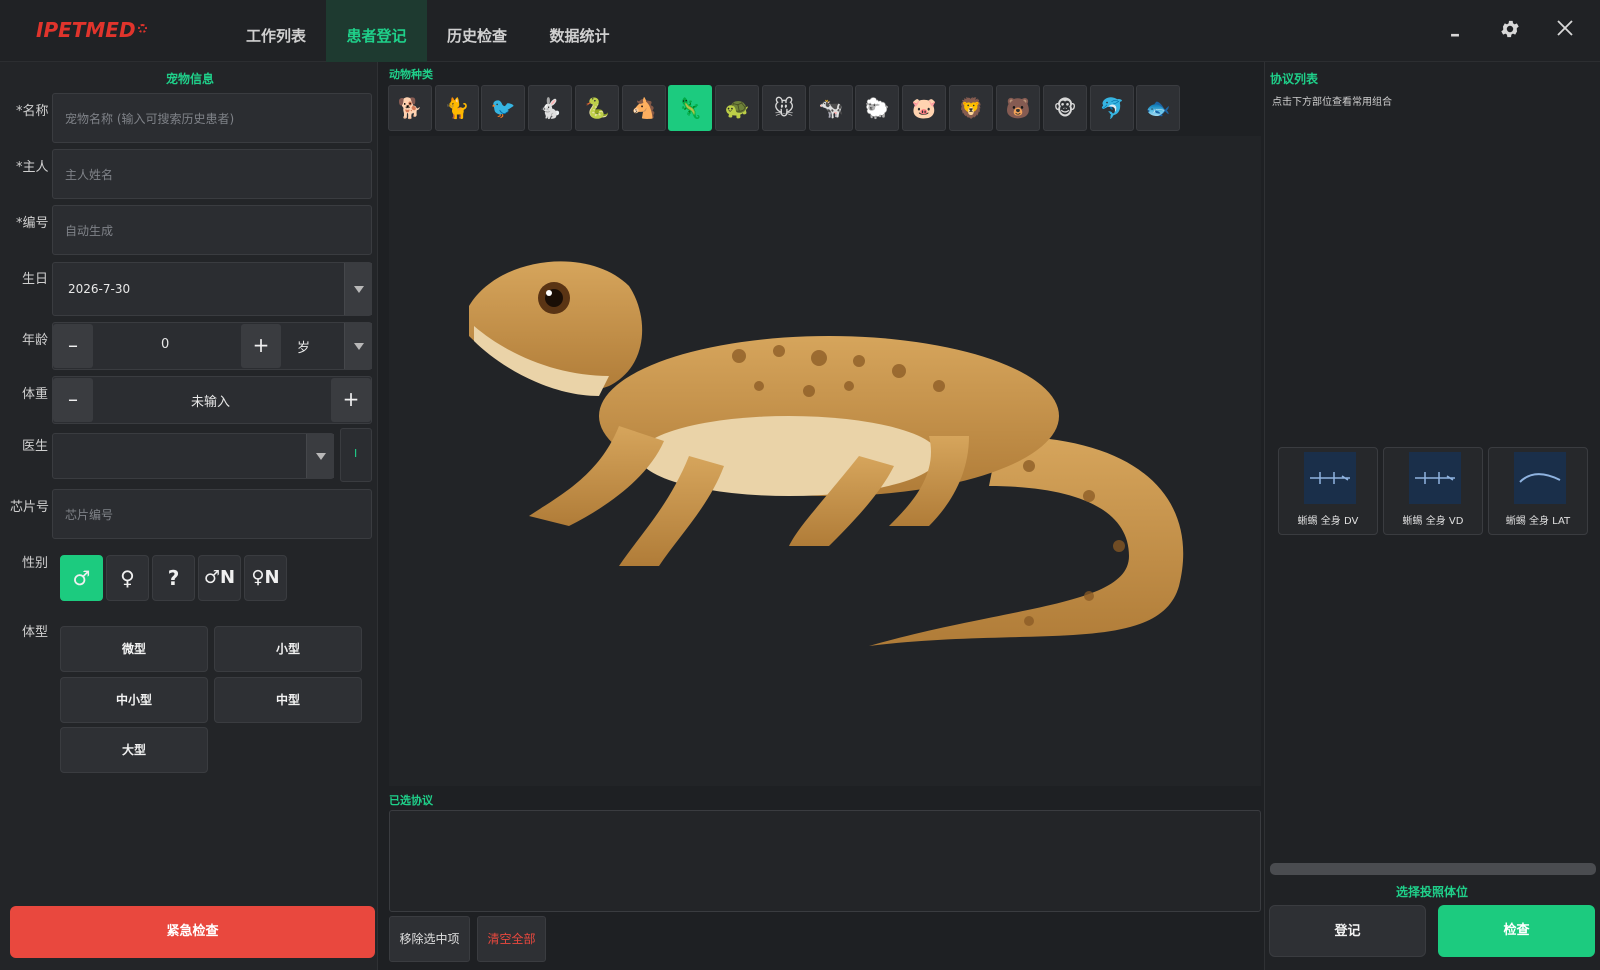  Describe the element at coordinates (1463, 35) in the screenshot. I see `minimize-button: –` at that location.